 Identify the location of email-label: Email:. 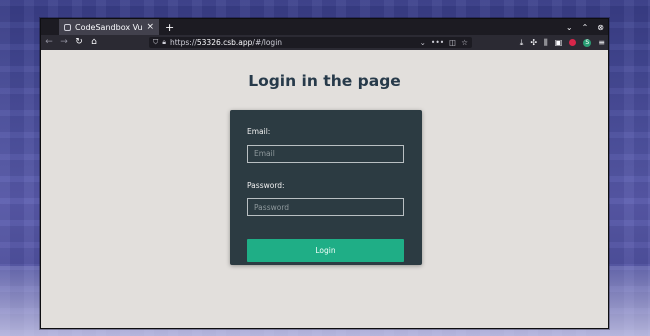
(259, 131).